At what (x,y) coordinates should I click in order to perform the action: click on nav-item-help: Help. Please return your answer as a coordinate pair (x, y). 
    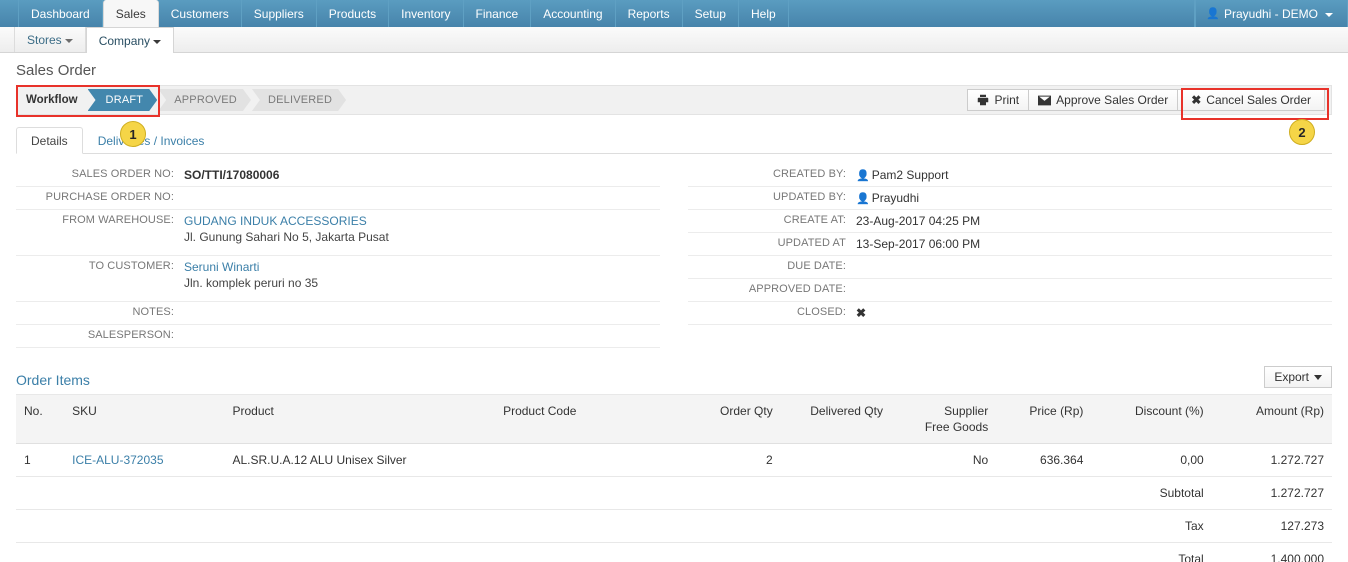
    Looking at the image, I should click on (764, 13).